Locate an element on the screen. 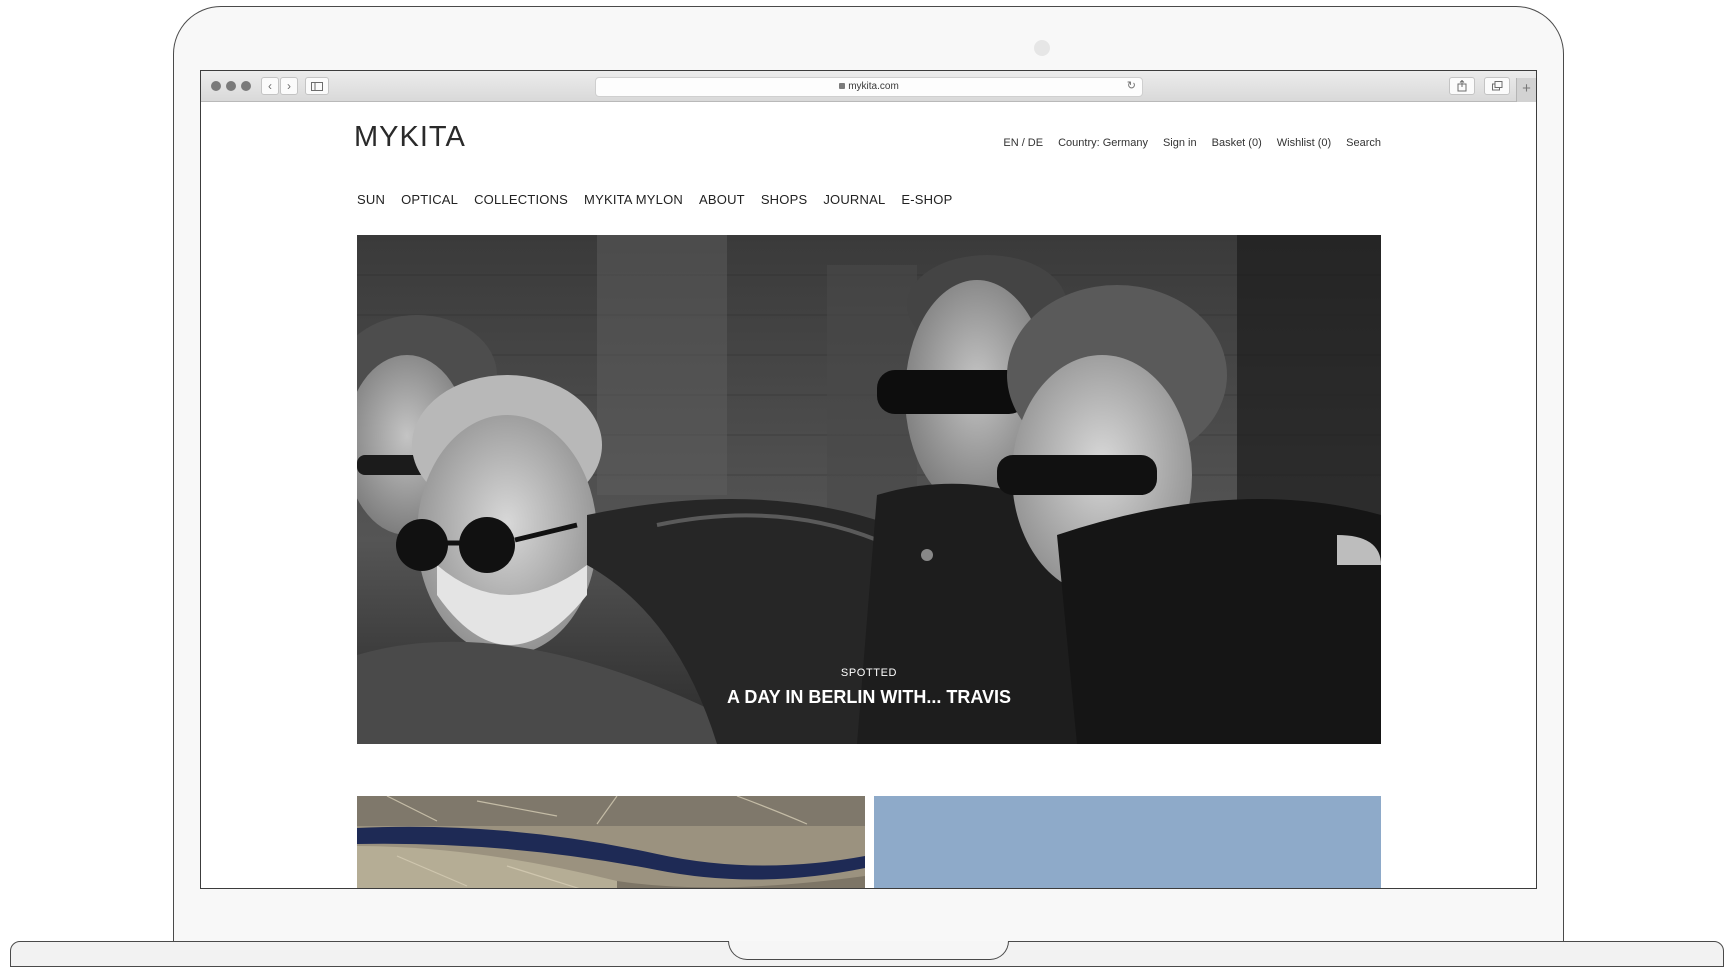 This screenshot has height=969, width=1724. back-button: ‹ is located at coordinates (270, 86).